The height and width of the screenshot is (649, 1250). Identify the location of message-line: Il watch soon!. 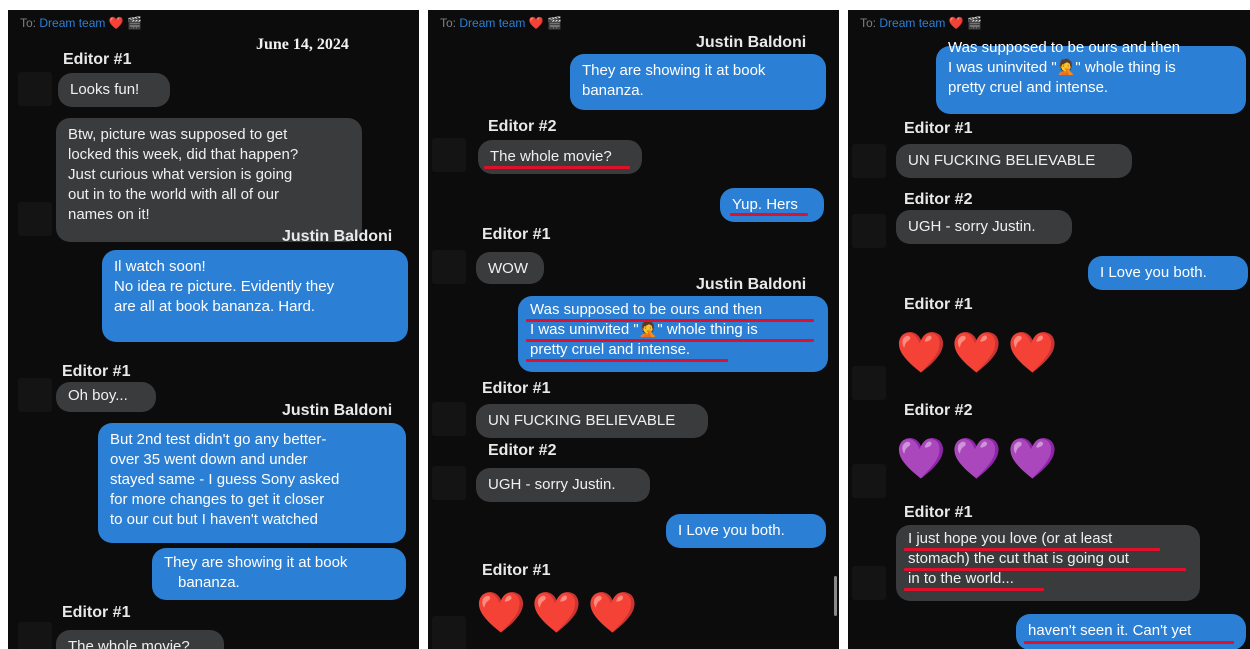
(160, 266).